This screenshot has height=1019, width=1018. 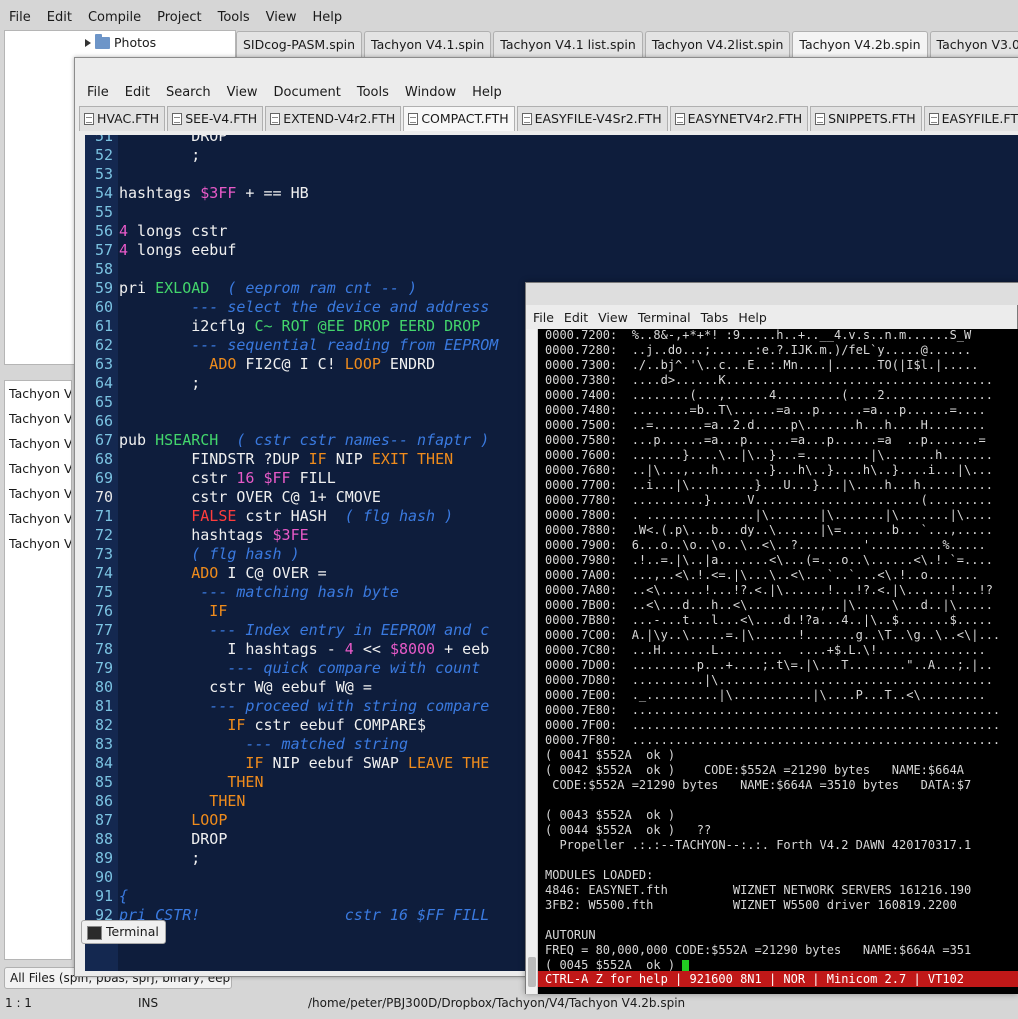 I want to click on line-number: 84, so click(x=103, y=763).